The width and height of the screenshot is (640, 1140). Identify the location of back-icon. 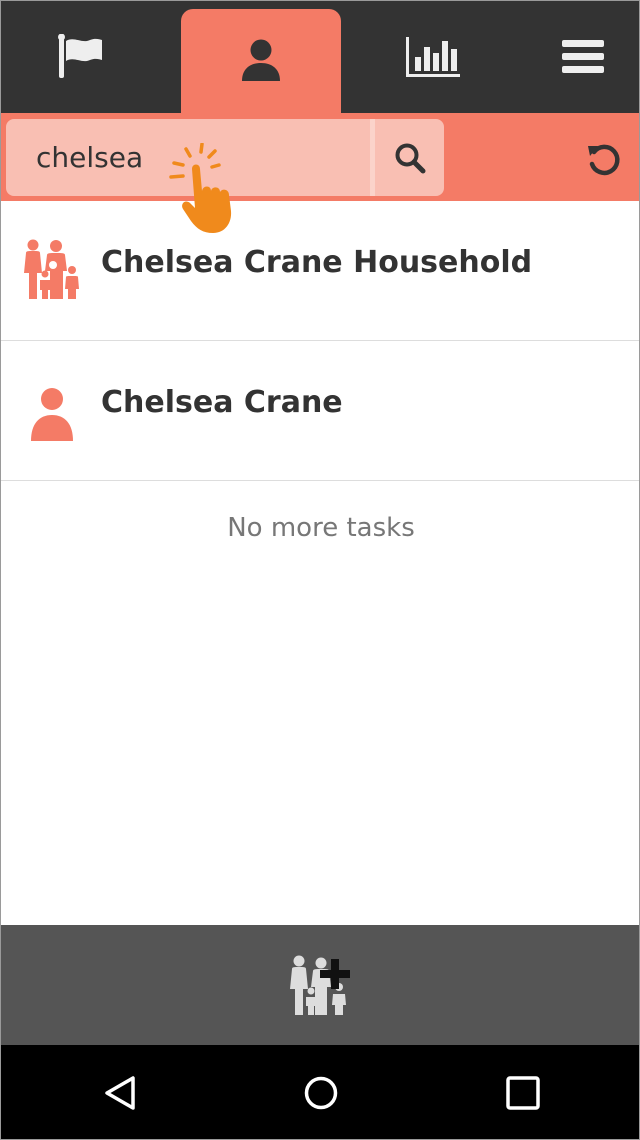
(120, 1093).